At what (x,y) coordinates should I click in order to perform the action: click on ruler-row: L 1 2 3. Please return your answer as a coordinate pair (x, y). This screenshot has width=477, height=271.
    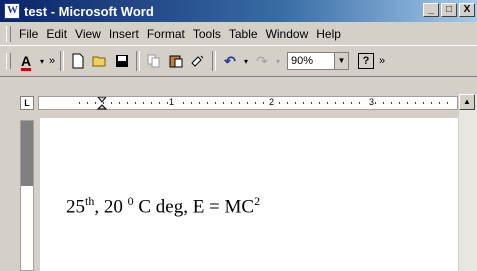
    Looking at the image, I should click on (238, 104).